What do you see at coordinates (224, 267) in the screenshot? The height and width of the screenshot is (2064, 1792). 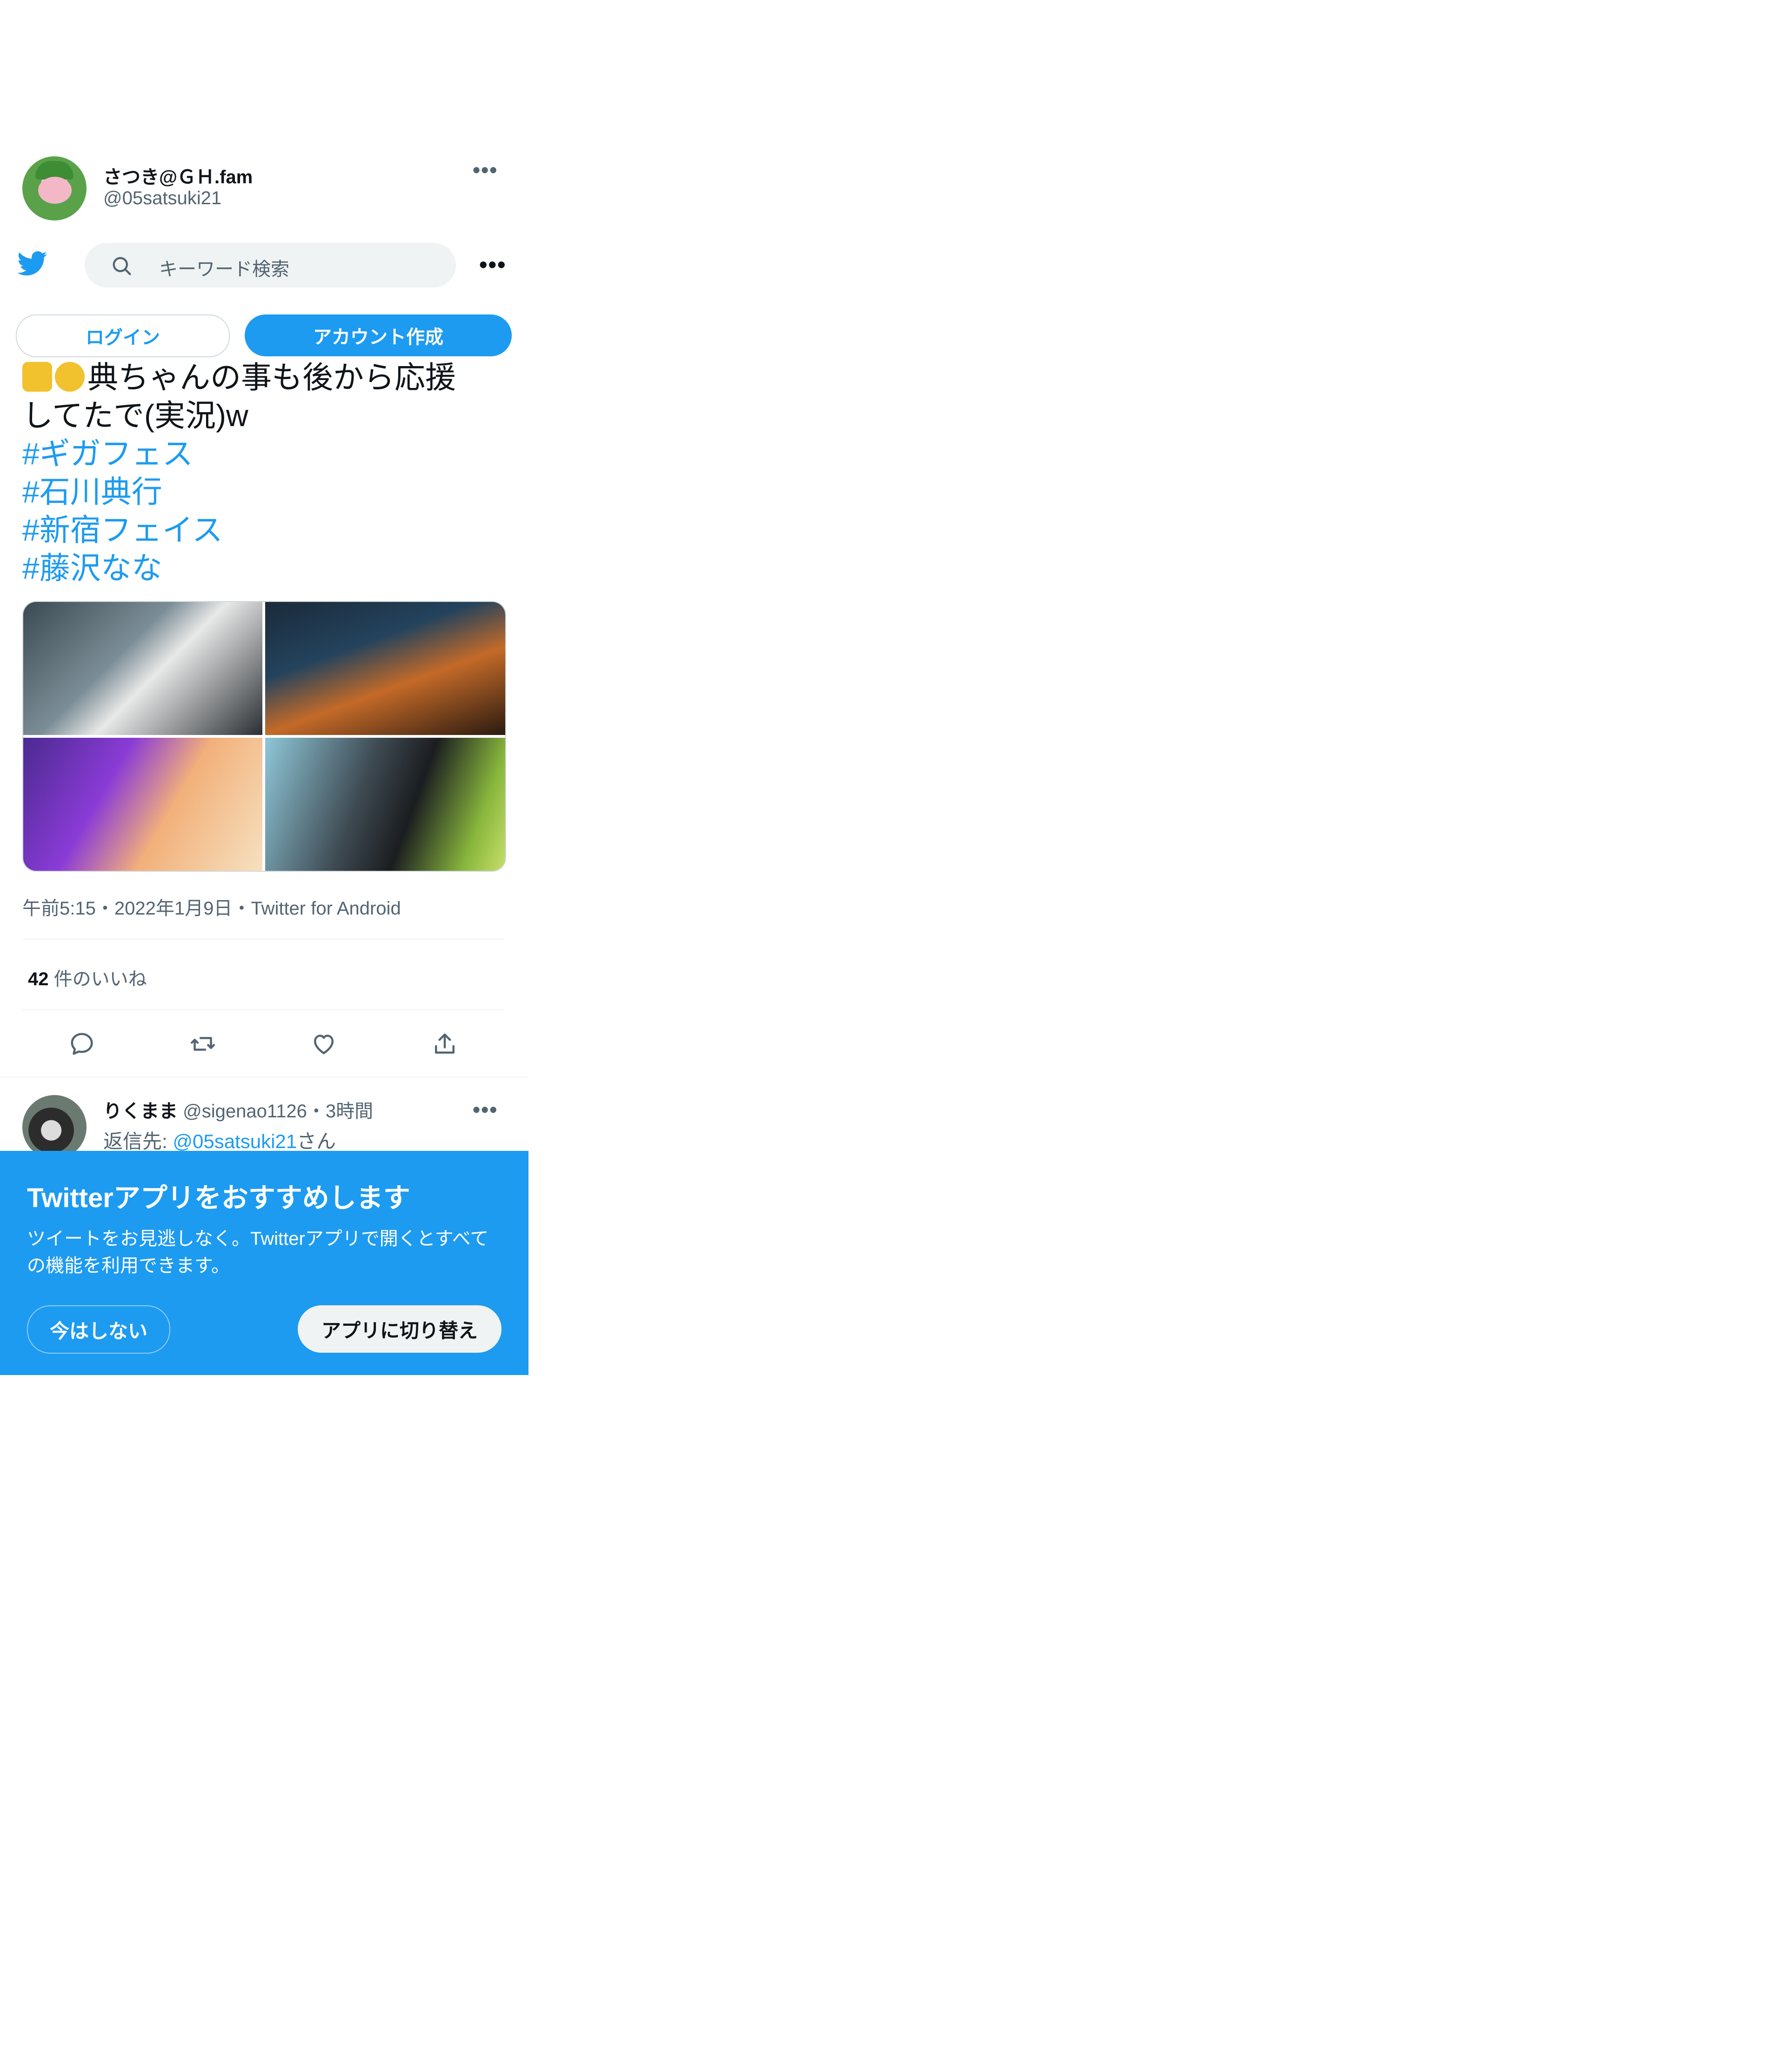 I see `search-placeholder: キーワード検索` at bounding box center [224, 267].